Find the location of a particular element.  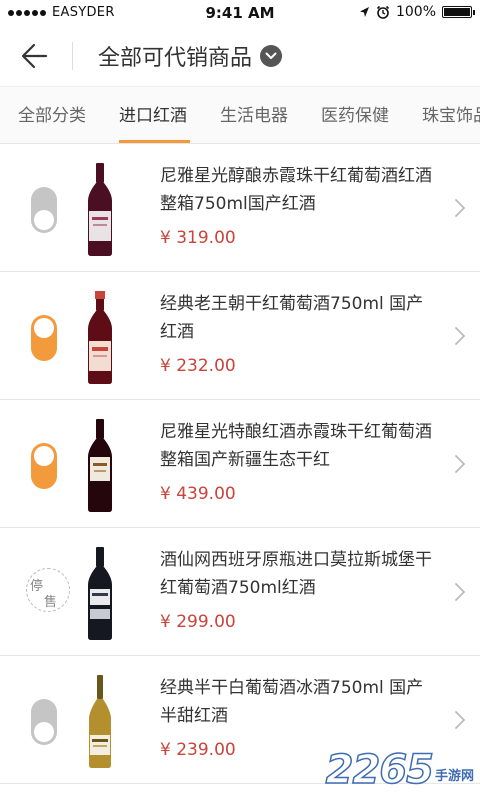

site-watermark: 2265 手游网 is located at coordinates (399, 770).